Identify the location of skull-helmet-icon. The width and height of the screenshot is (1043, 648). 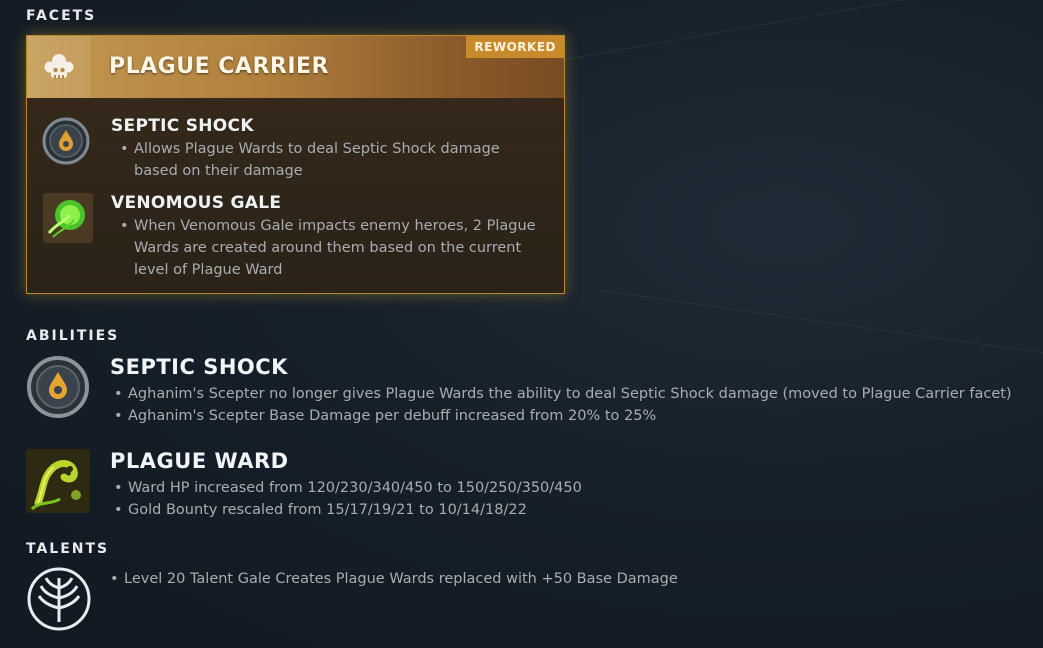
(58, 66).